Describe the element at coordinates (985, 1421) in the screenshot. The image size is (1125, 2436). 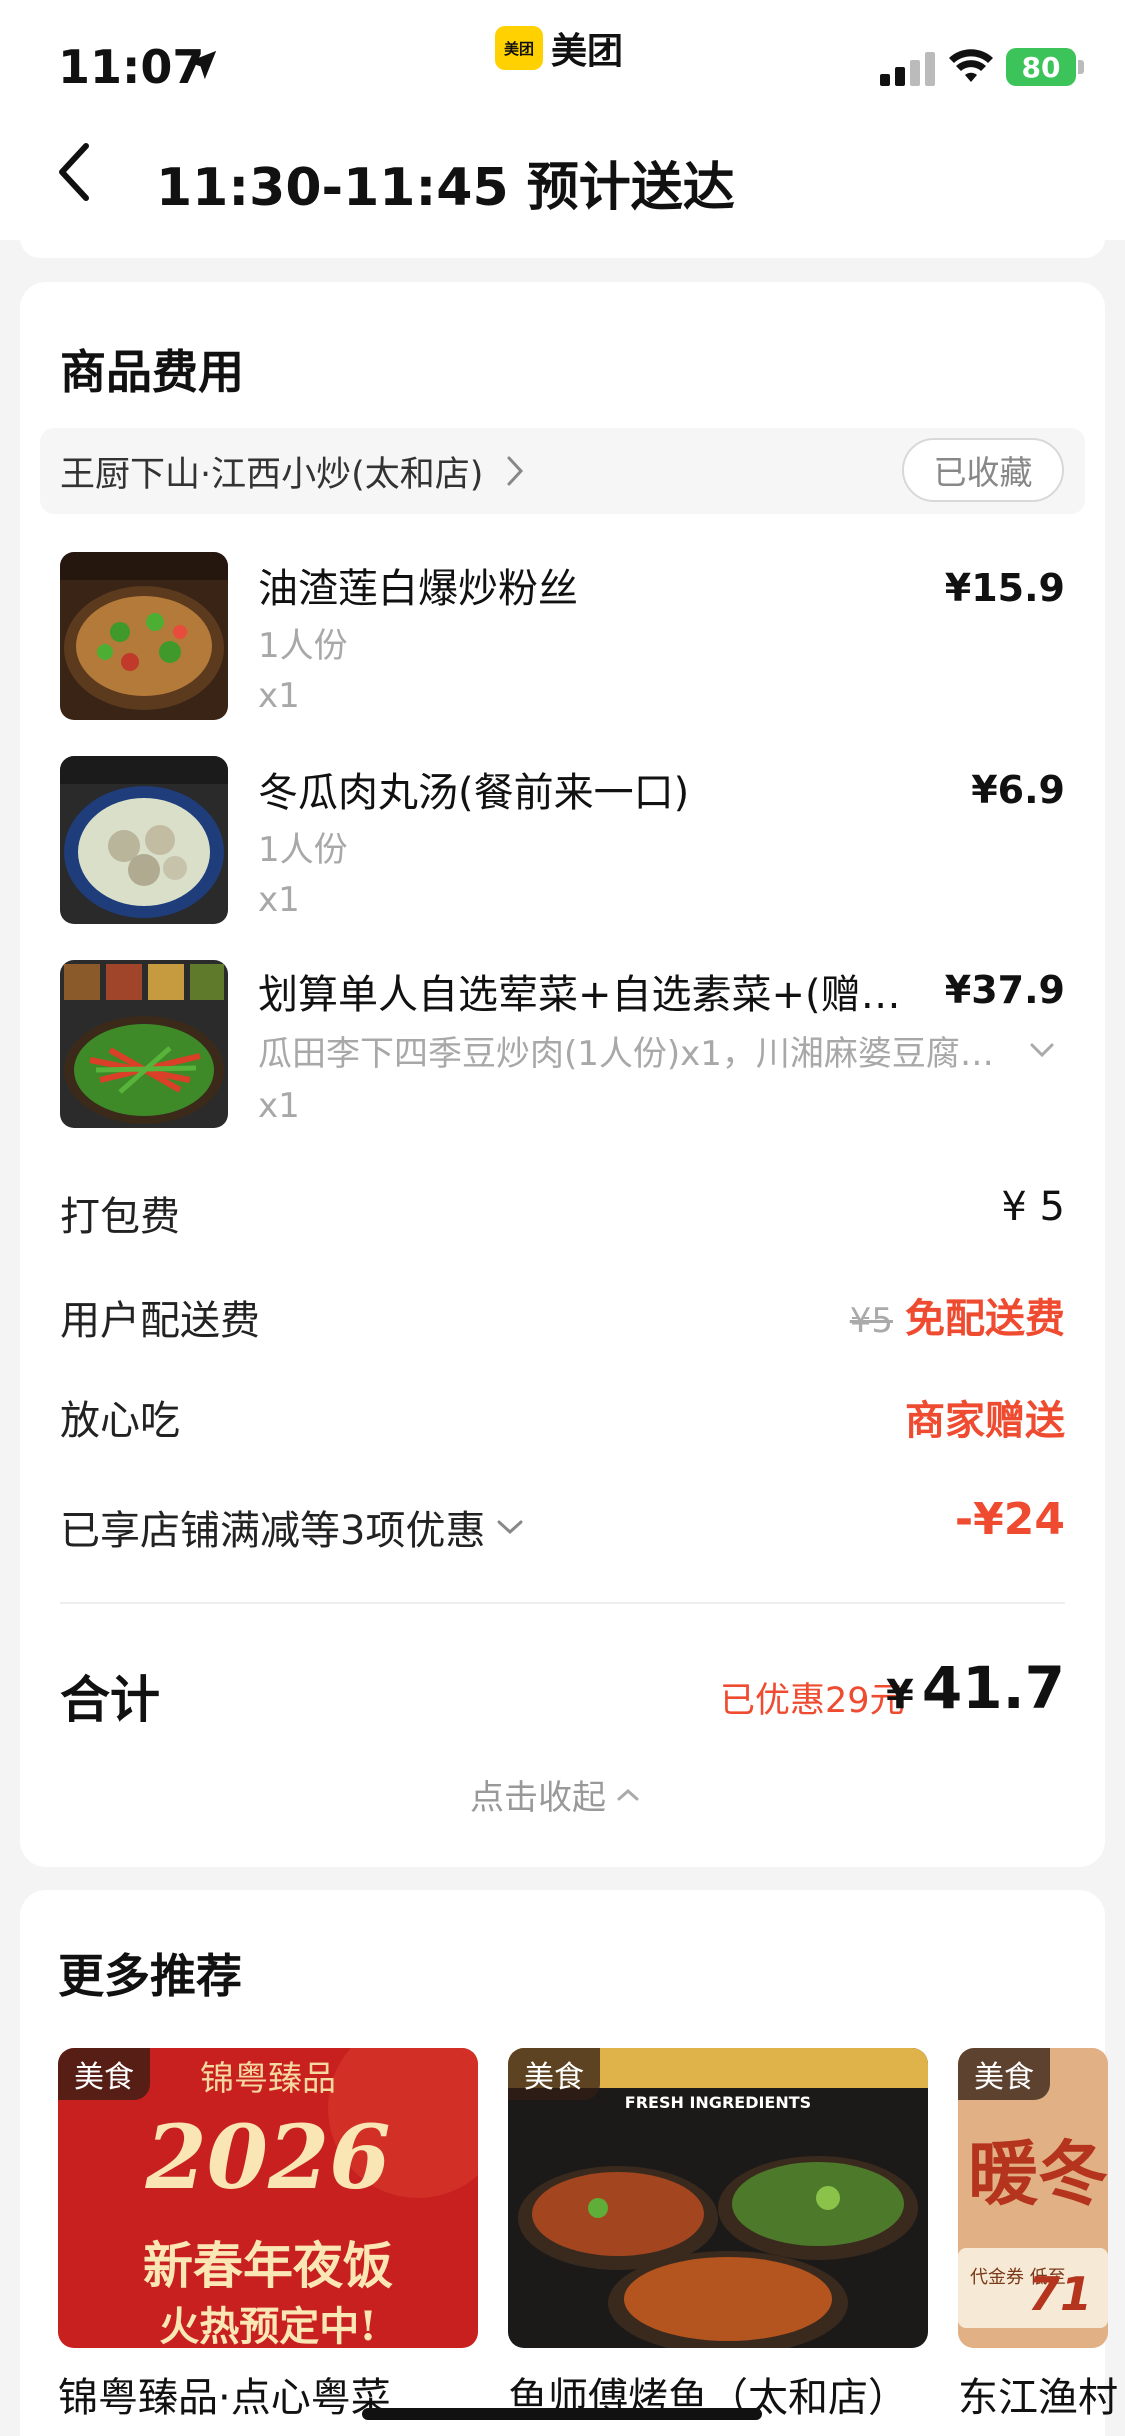
I see `assurance-value: 商家赠送` at that location.